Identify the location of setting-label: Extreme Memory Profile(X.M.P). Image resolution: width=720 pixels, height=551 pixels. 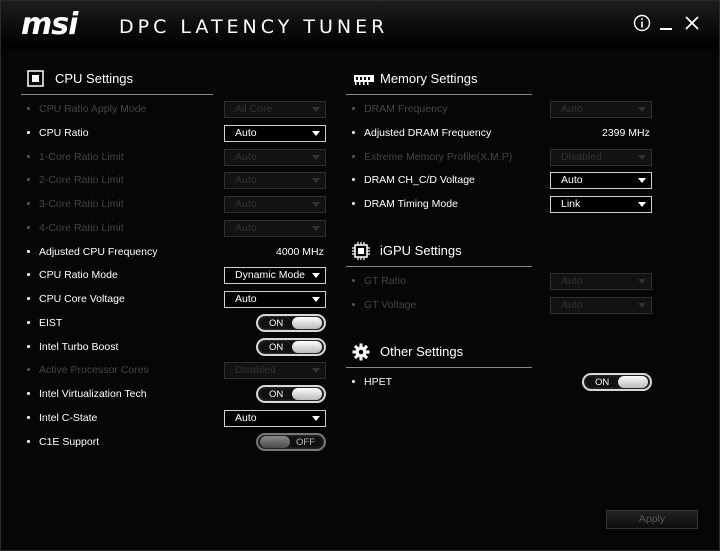
(438, 156).